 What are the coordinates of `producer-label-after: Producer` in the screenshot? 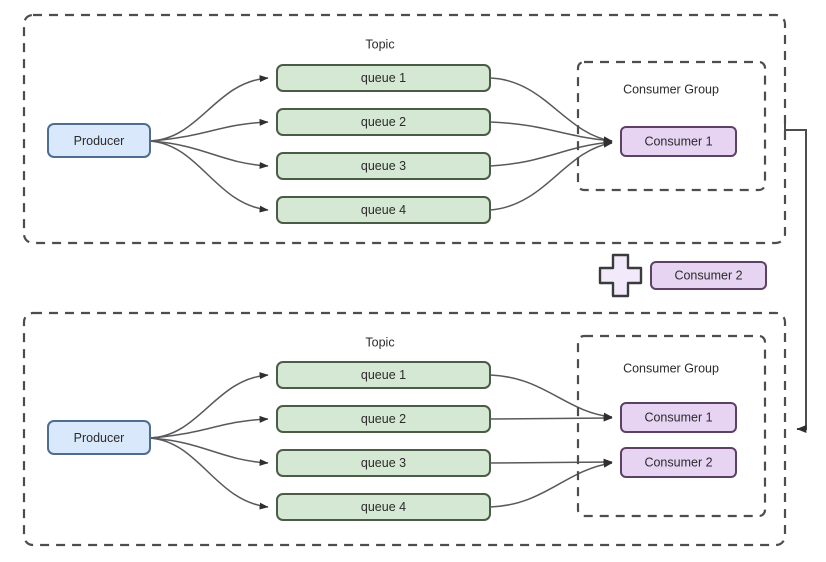 It's located at (99, 438).